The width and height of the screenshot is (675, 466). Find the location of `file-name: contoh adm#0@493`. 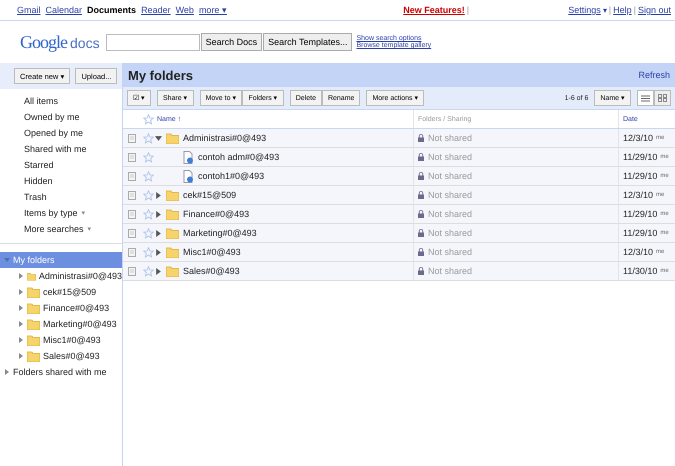

file-name: contoh adm#0@493 is located at coordinates (239, 157).